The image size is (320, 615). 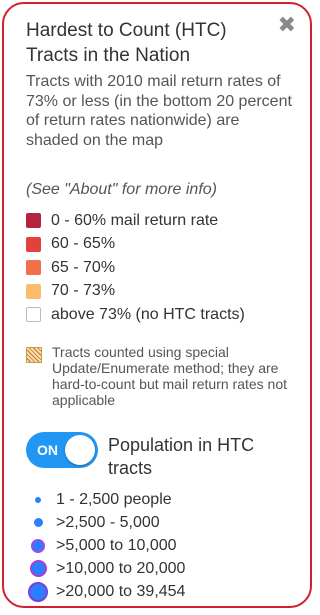 I want to click on population-label: >2,500 - 5,000, so click(x=108, y=522).